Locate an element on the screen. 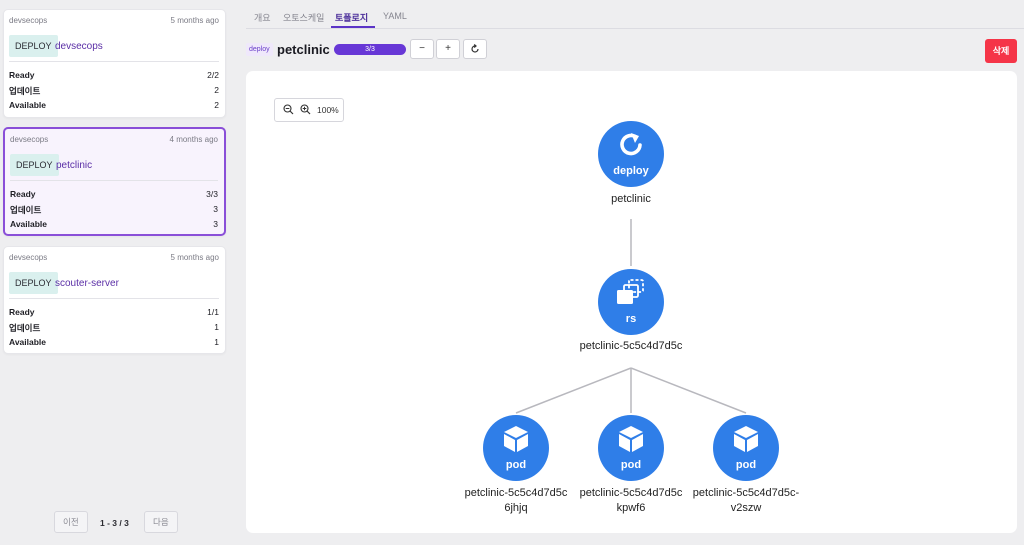 The image size is (1024, 545). active-tab-indicator is located at coordinates (353, 27).